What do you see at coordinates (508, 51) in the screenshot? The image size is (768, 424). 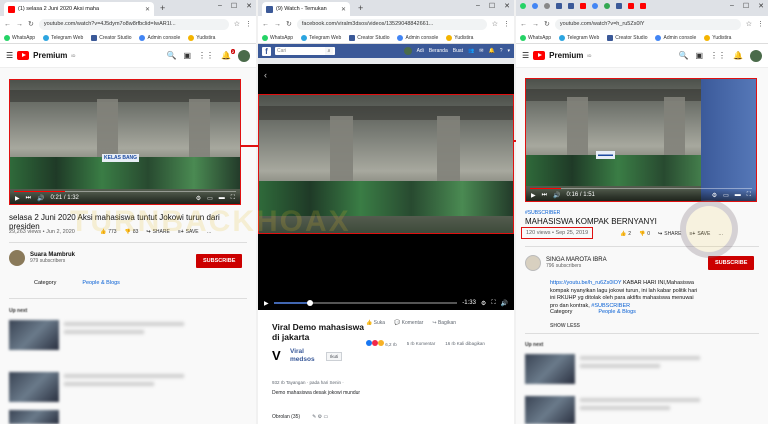 I see `dropdown-icon: ▾` at bounding box center [508, 51].